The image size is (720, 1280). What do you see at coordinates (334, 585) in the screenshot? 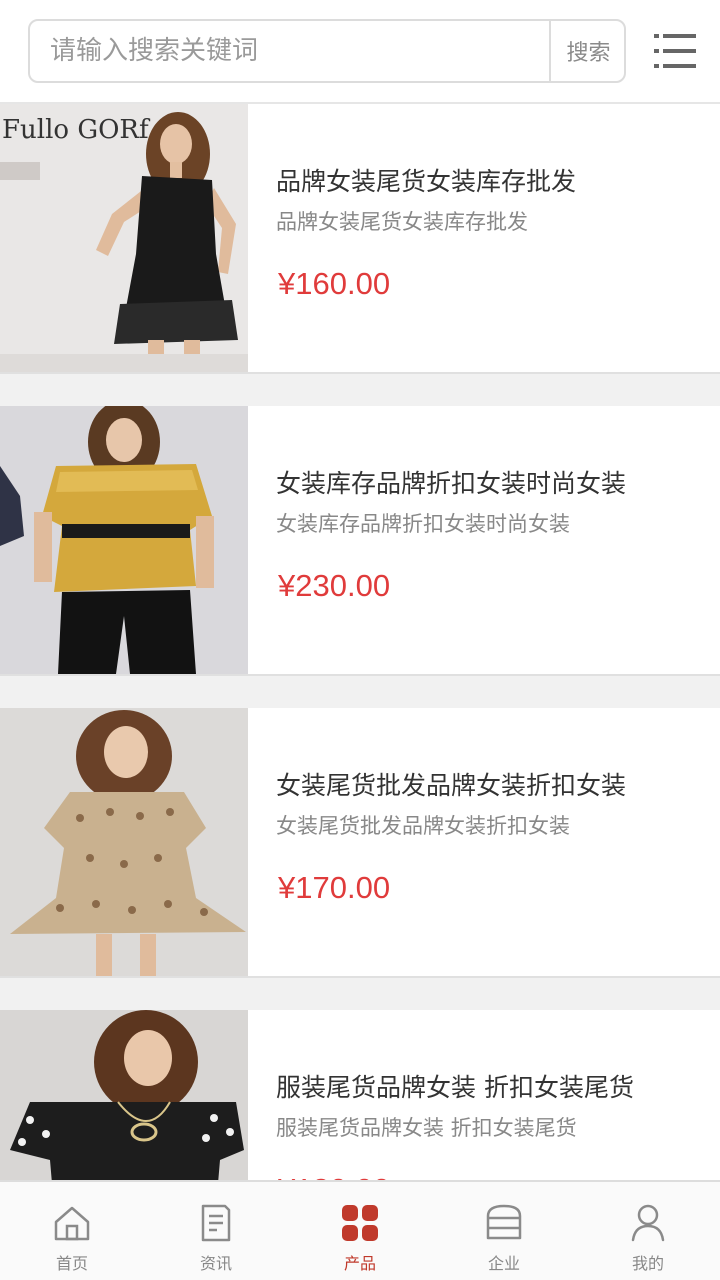
I see `product-price: ¥230.00` at bounding box center [334, 585].